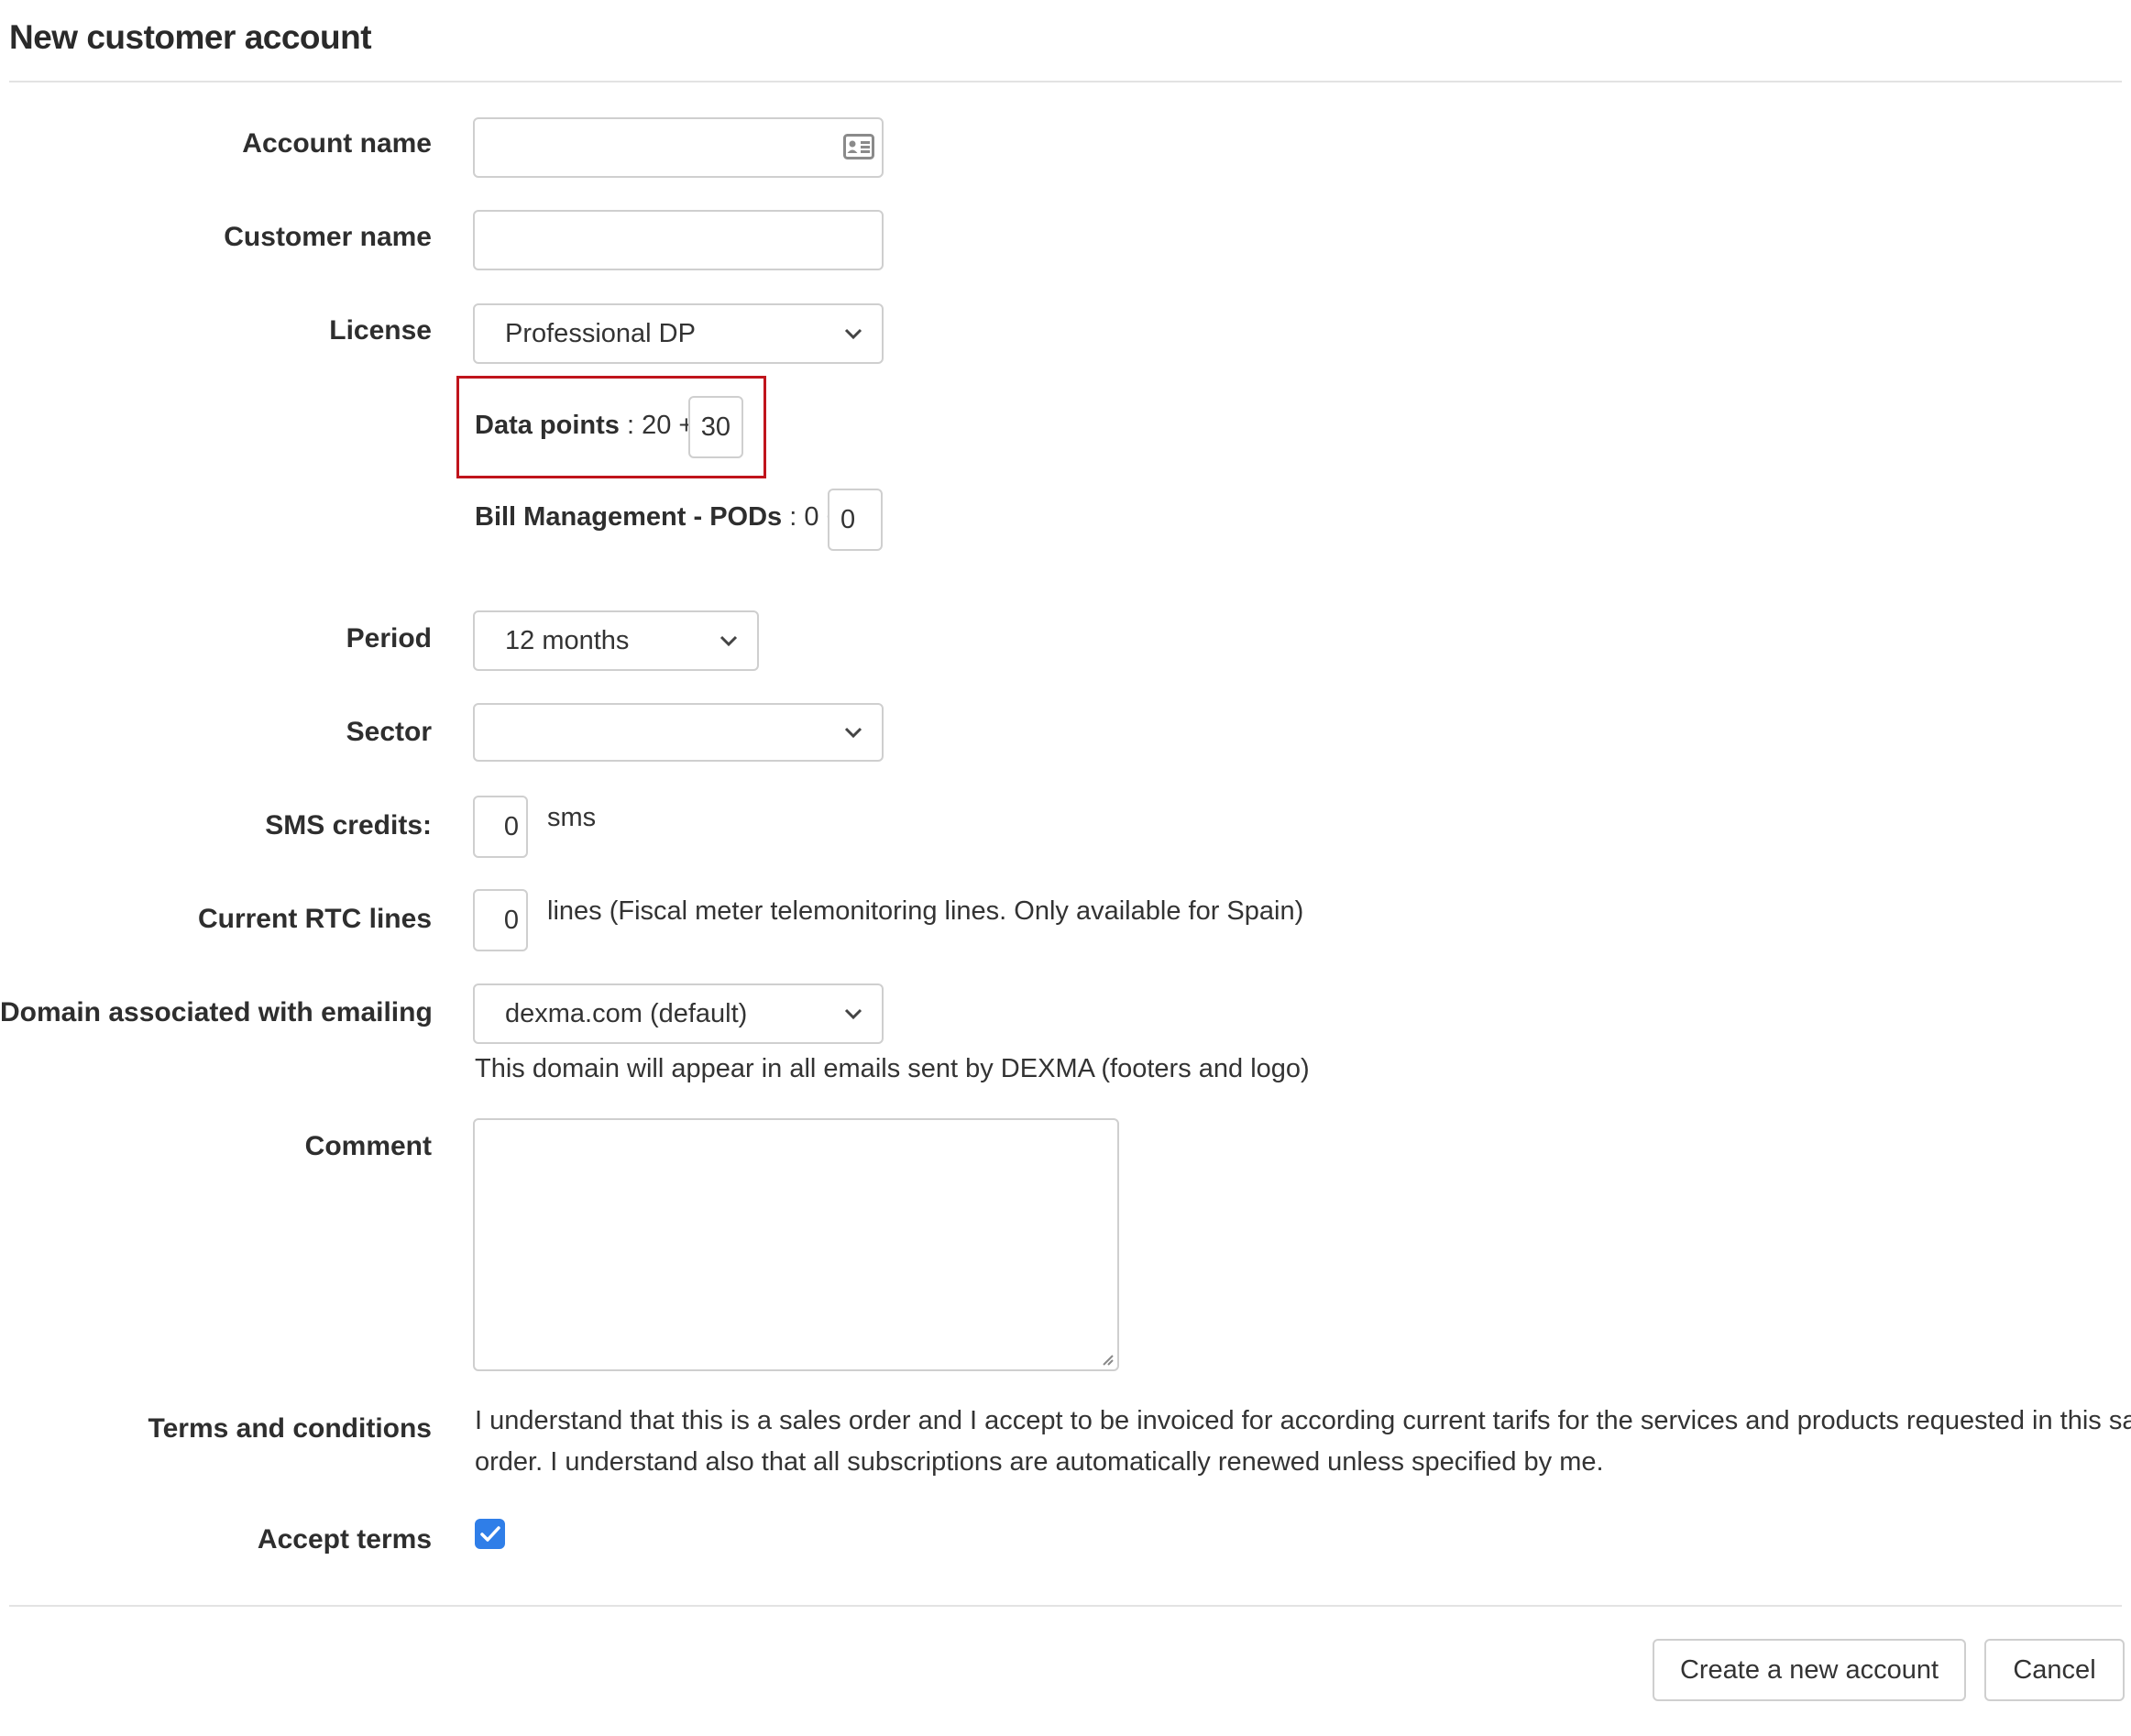  What do you see at coordinates (678, 240) in the screenshot?
I see `customer-name-input` at bounding box center [678, 240].